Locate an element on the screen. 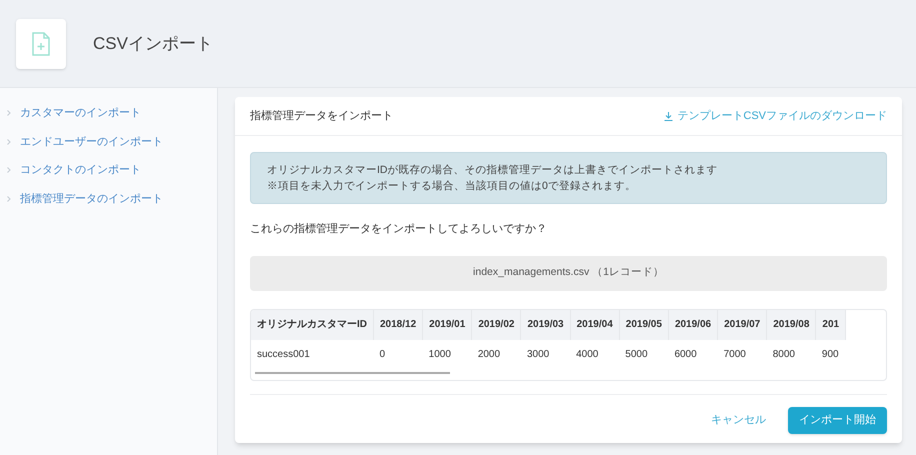 The image size is (916, 455). table-cell: 5000 is located at coordinates (643, 355).